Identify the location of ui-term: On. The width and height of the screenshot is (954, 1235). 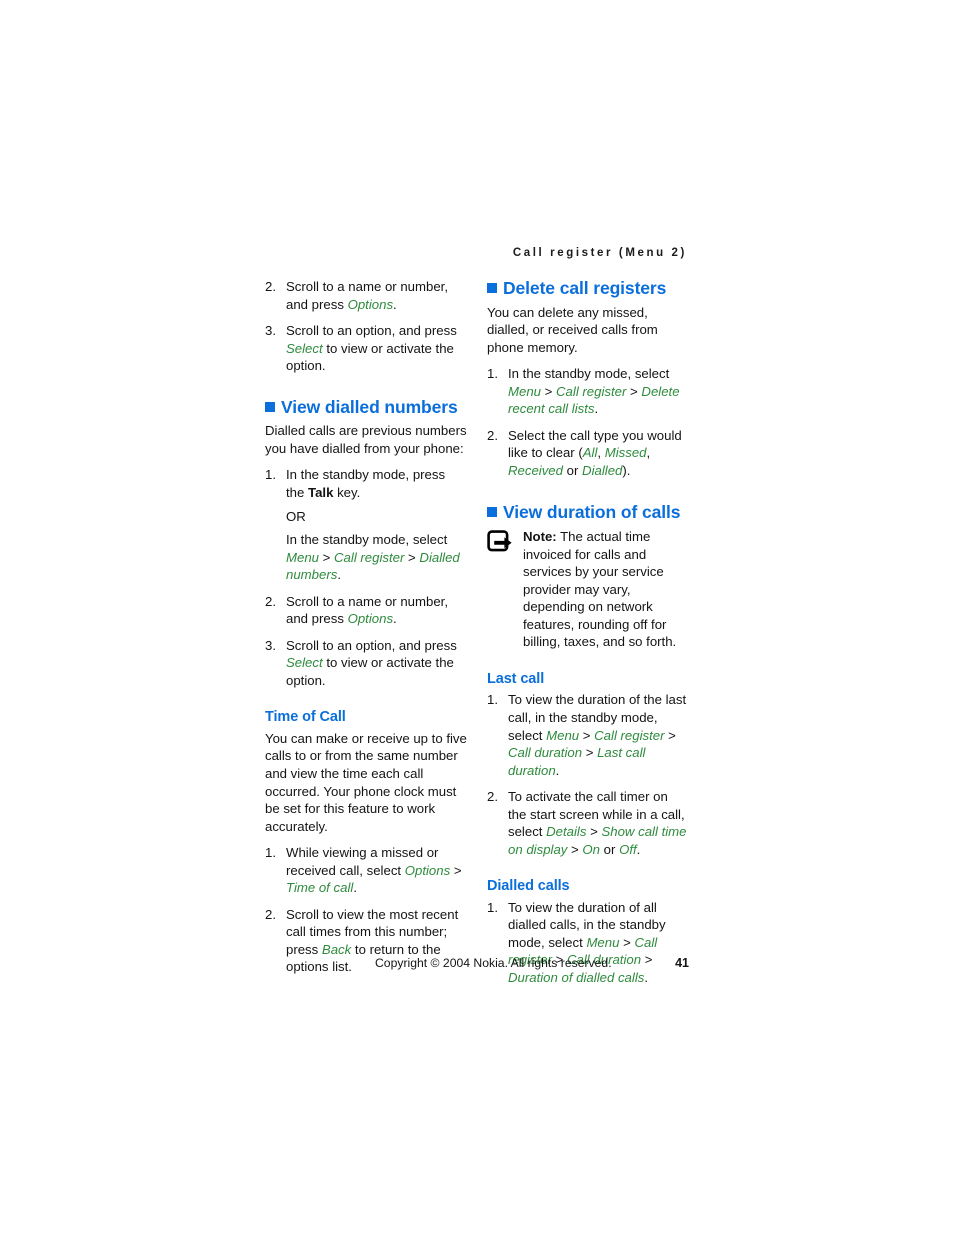
(591, 849).